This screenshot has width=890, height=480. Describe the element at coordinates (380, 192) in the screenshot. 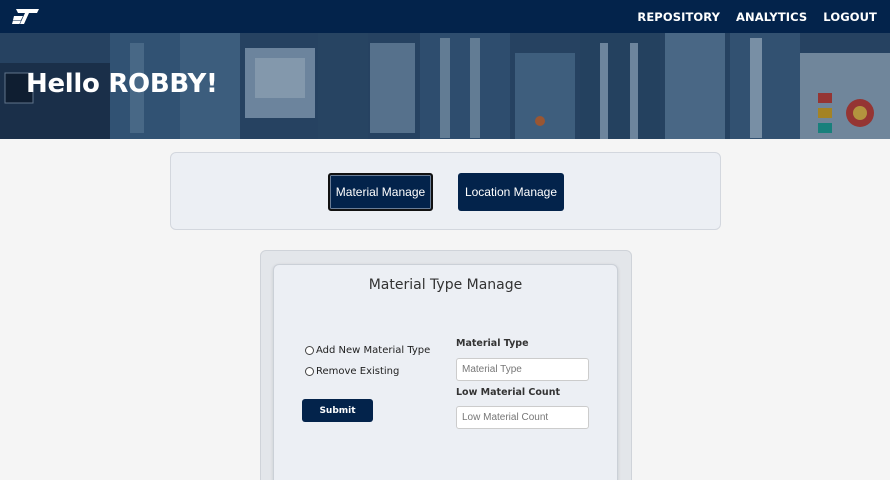

I see `material-manage-button: Material Manage` at that location.